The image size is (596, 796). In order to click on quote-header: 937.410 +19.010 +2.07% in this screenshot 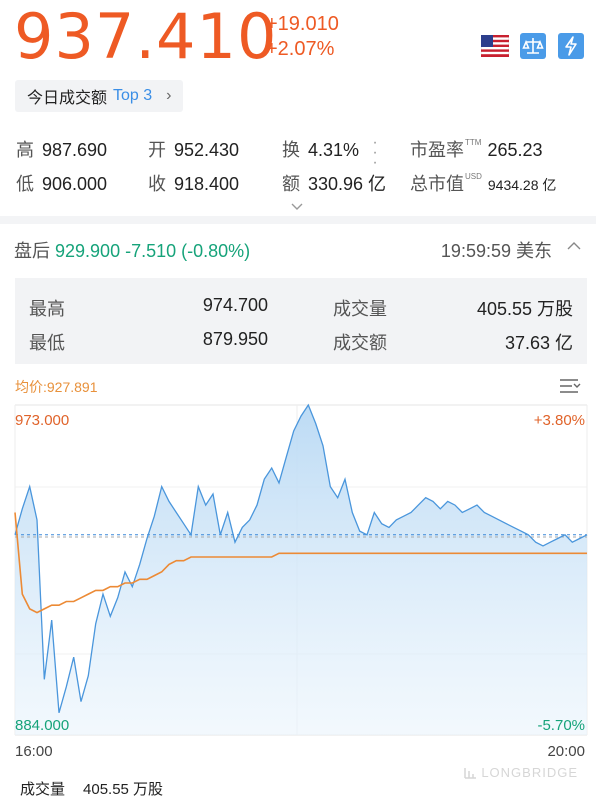, I will do `click(298, 37)`.